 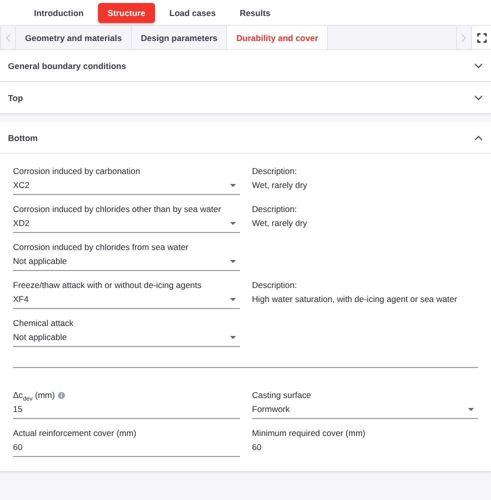 I want to click on section-header: Top, so click(x=245, y=97).